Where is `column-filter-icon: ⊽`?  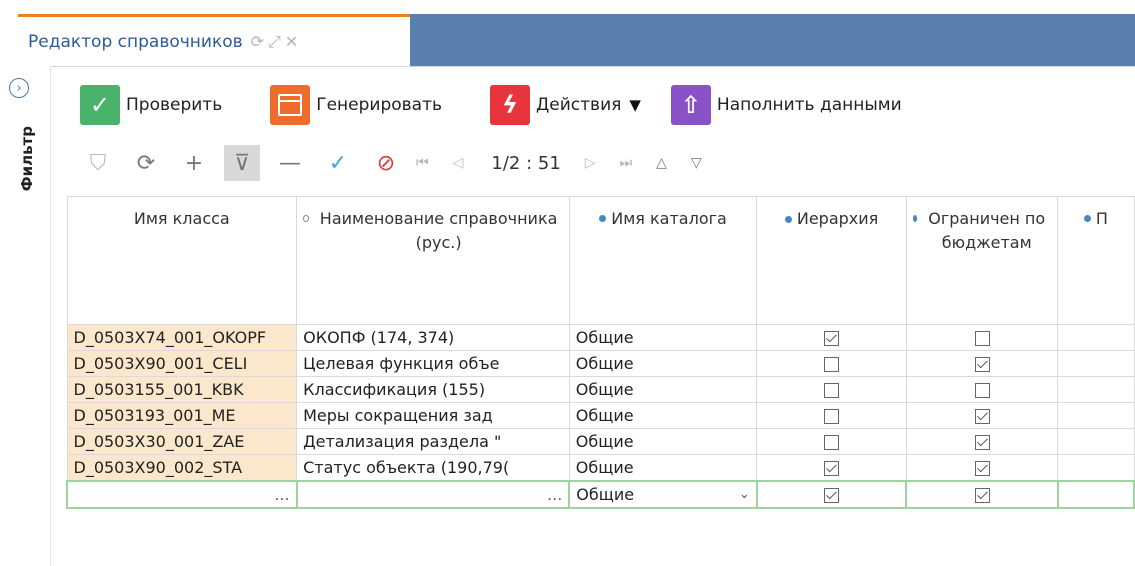
column-filter-icon: ⊽ is located at coordinates (242, 163).